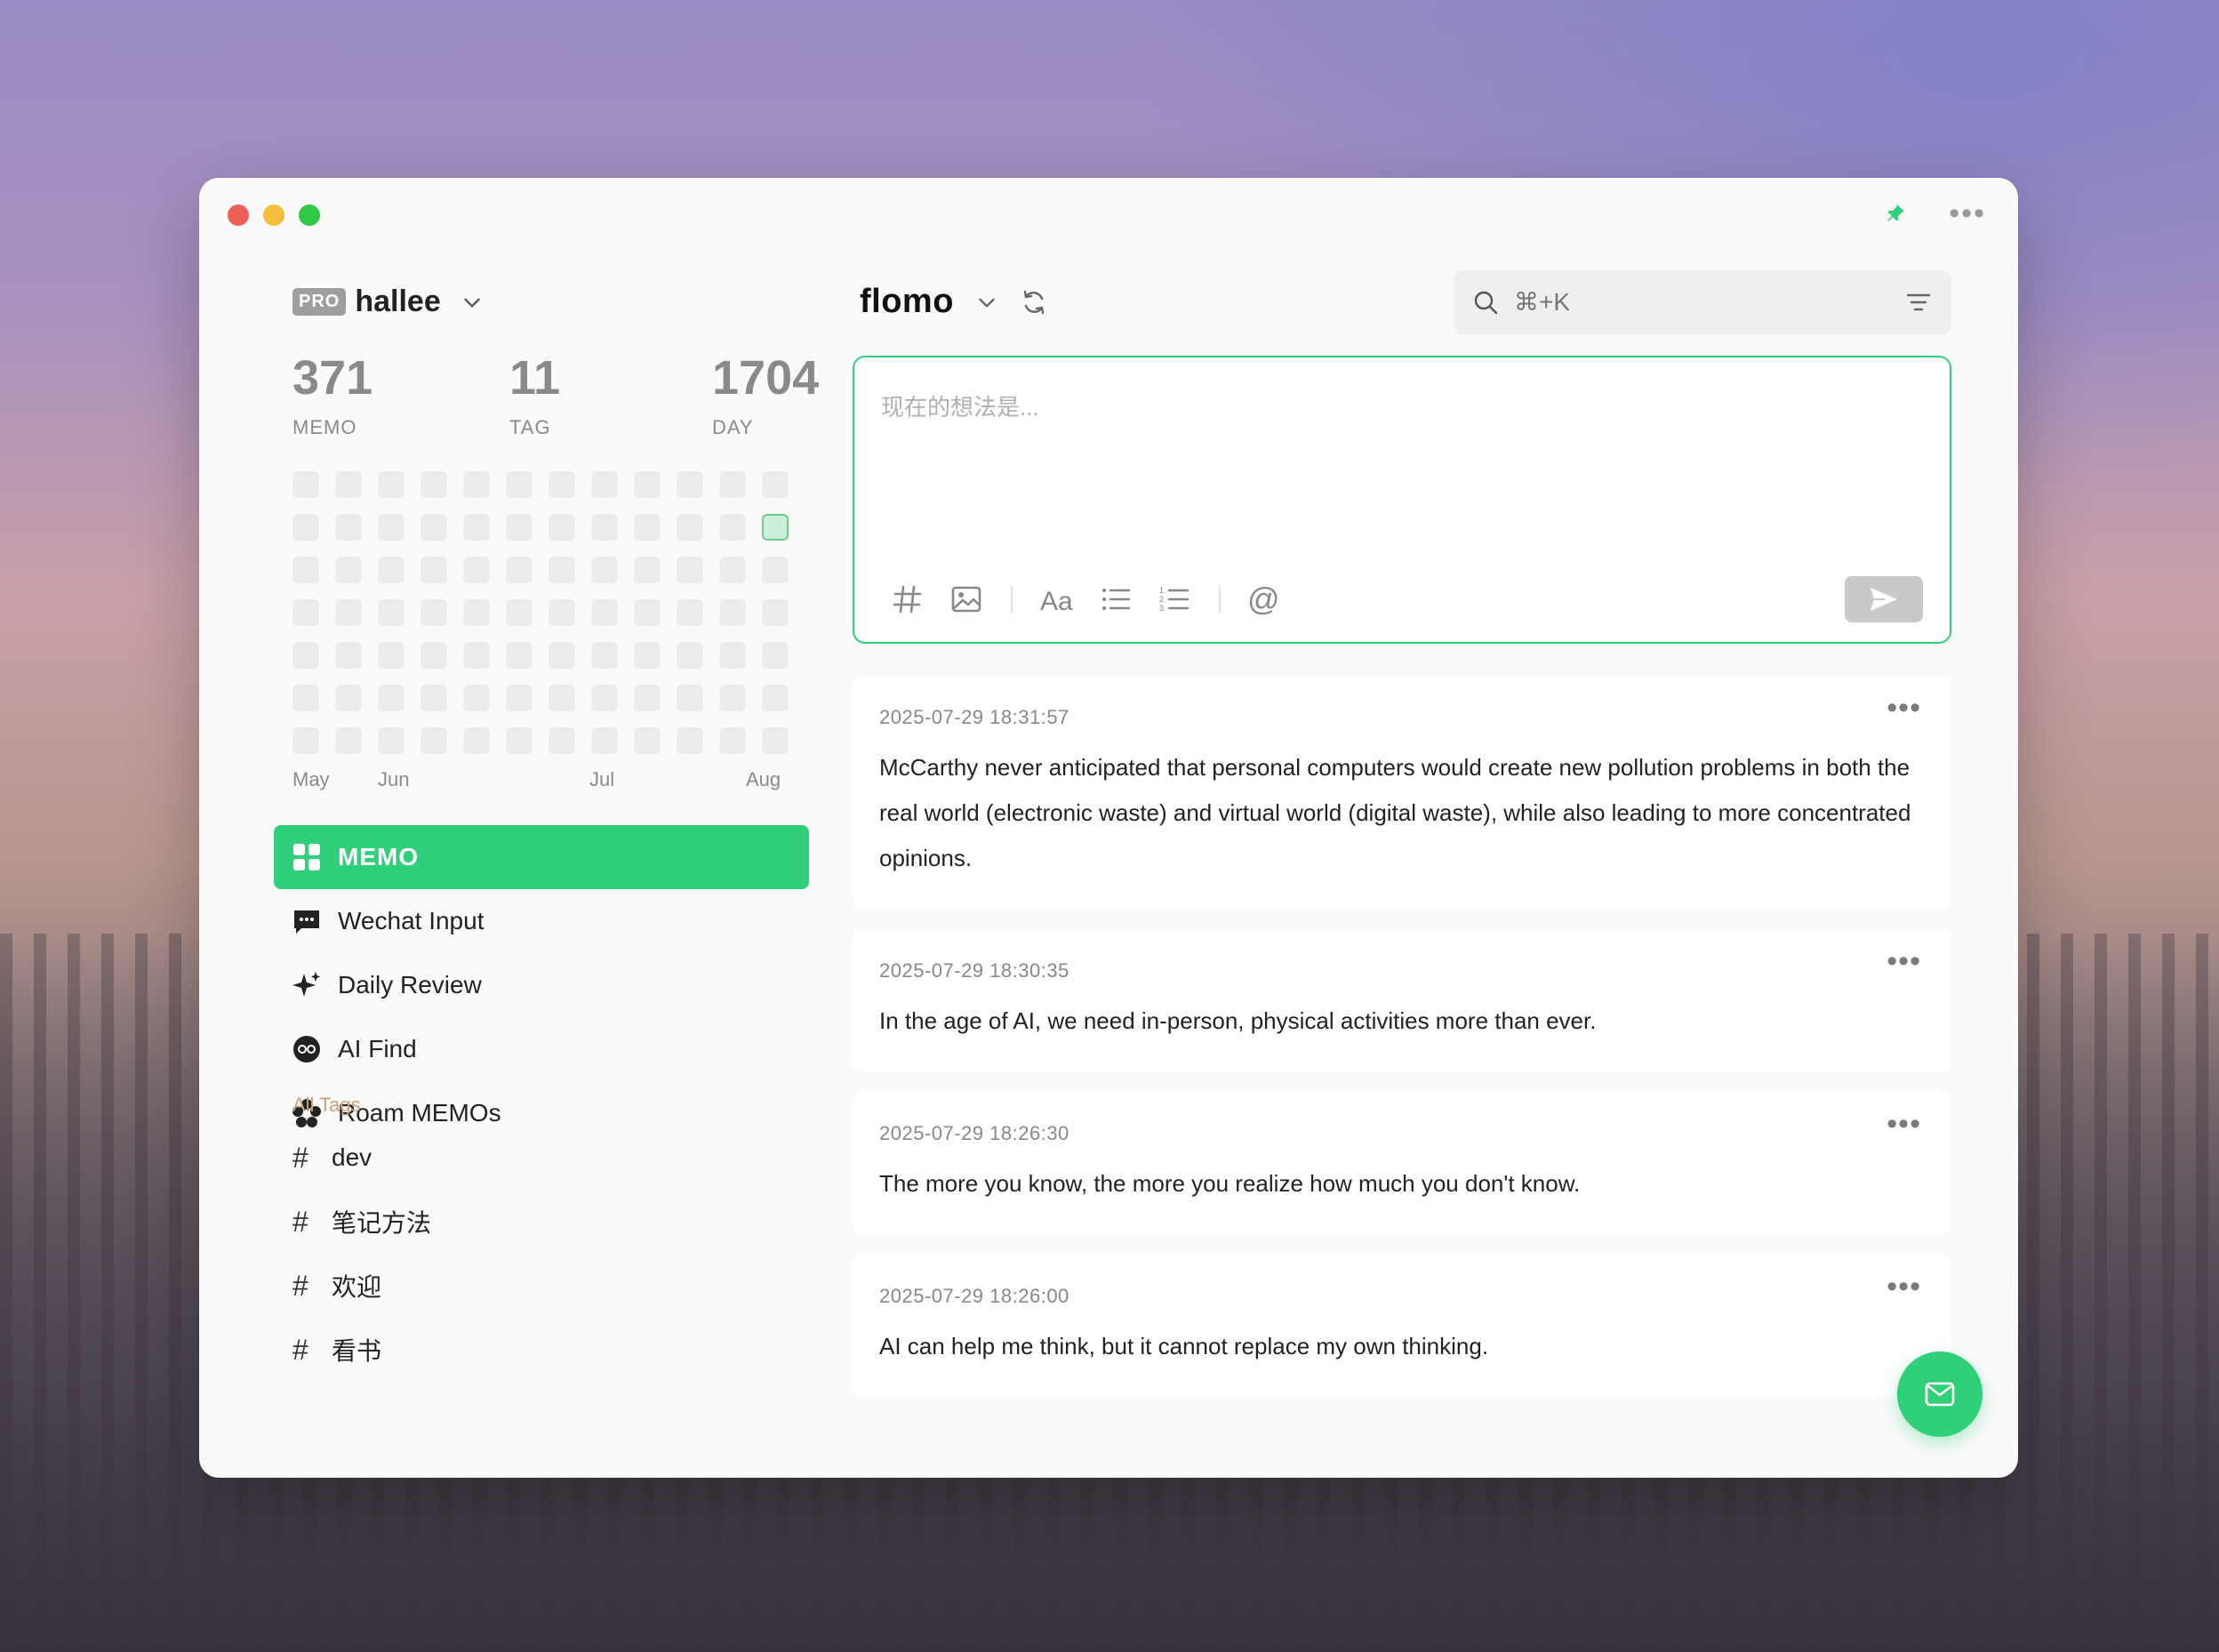 The image size is (2219, 1652). Describe the element at coordinates (1940, 1394) in the screenshot. I see `email-fab-button` at that location.